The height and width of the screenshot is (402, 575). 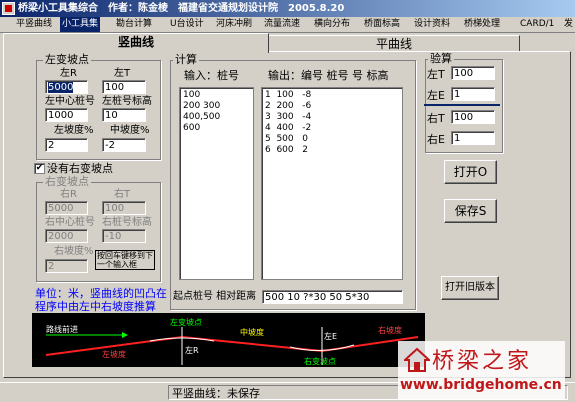 What do you see at coordinates (482, 361) in the screenshot?
I see `watermark-title: 桥梁之家` at bounding box center [482, 361].